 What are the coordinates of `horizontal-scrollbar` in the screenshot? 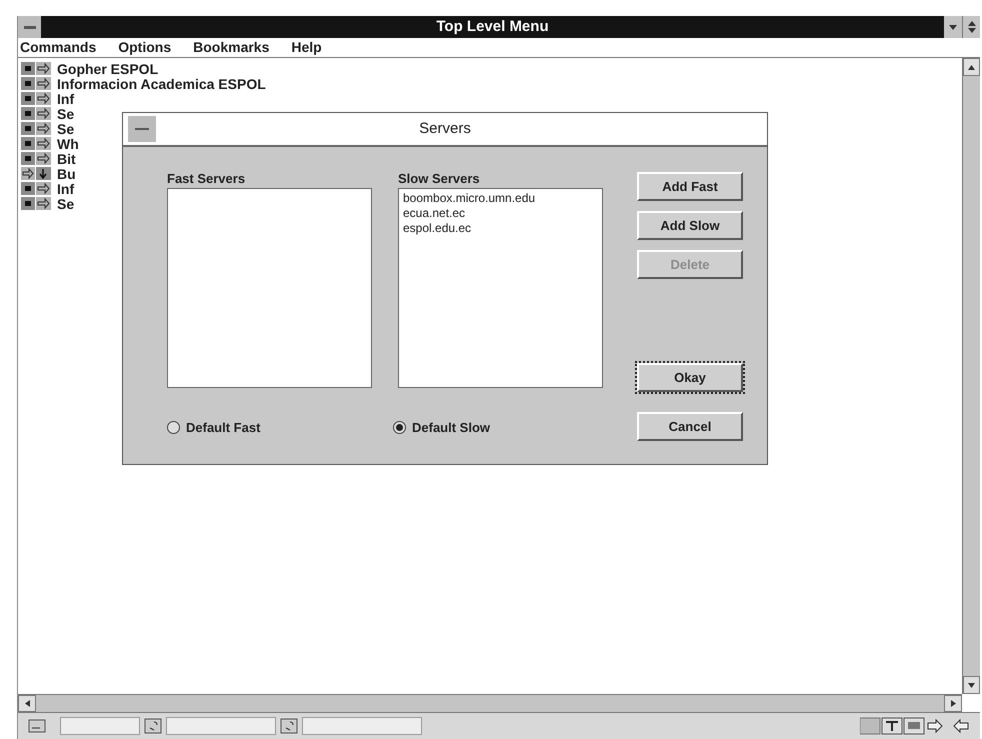 It's located at (490, 703).